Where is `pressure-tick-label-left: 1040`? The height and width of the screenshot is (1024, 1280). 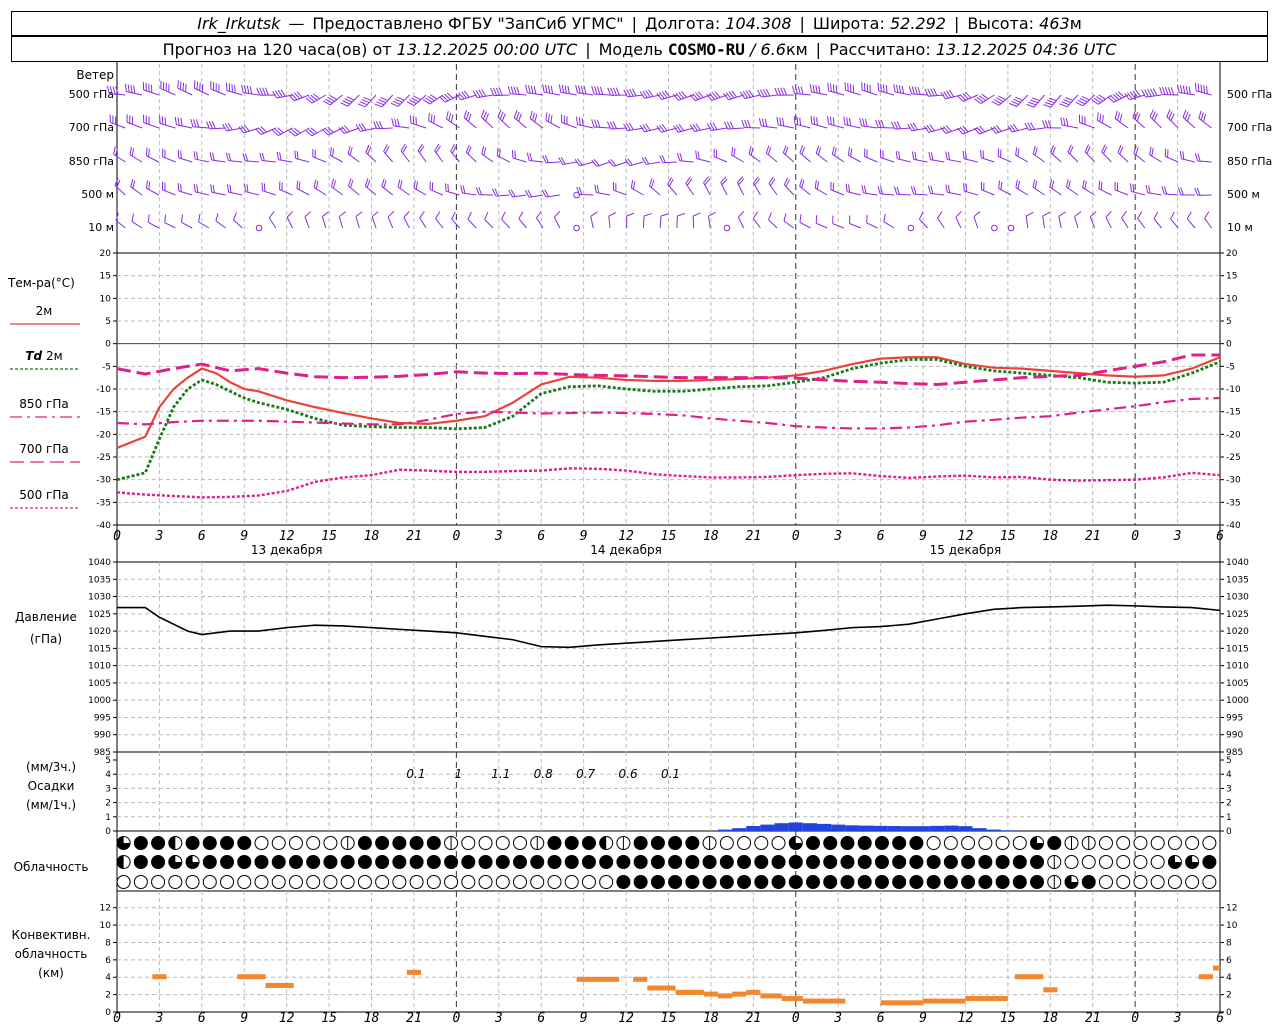 pressure-tick-label-left: 1040 is located at coordinates (99, 563).